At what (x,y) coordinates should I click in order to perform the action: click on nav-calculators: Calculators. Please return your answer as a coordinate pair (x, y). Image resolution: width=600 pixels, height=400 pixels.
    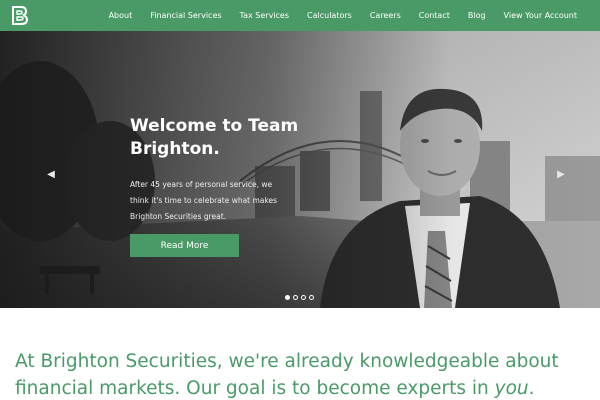
    Looking at the image, I should click on (329, 15).